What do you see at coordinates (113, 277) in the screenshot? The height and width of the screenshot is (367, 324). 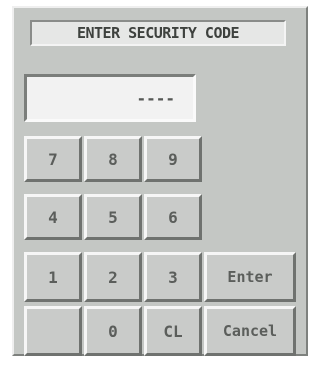 I see `key-2: 2` at bounding box center [113, 277].